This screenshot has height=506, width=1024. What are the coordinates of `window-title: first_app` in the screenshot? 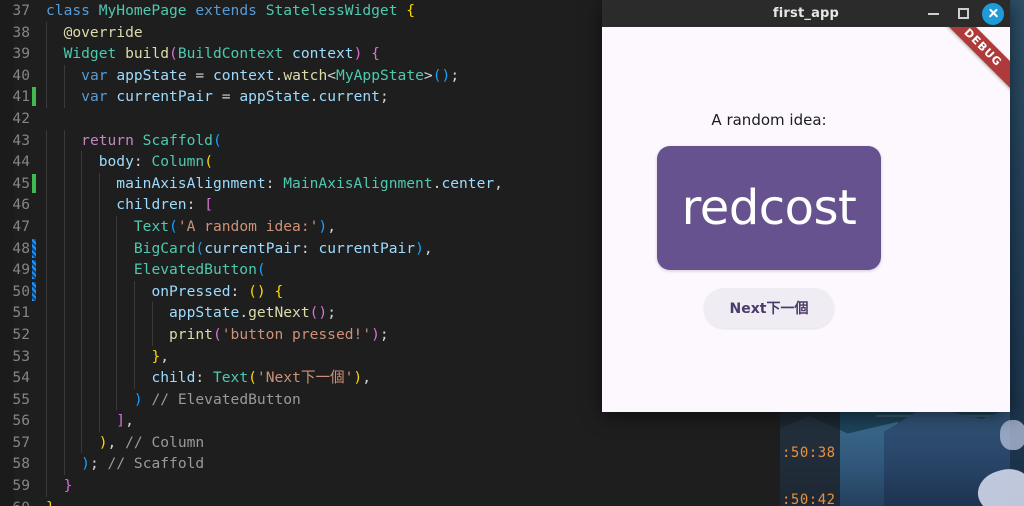 It's located at (806, 13).